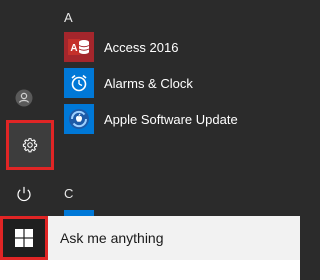 The image size is (320, 280). I want to click on user-account-button, so click(24, 98).